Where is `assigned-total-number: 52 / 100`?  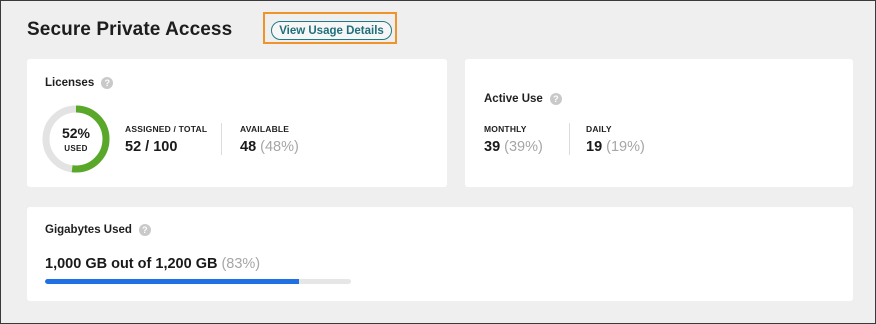
assigned-total-number: 52 / 100 is located at coordinates (151, 147).